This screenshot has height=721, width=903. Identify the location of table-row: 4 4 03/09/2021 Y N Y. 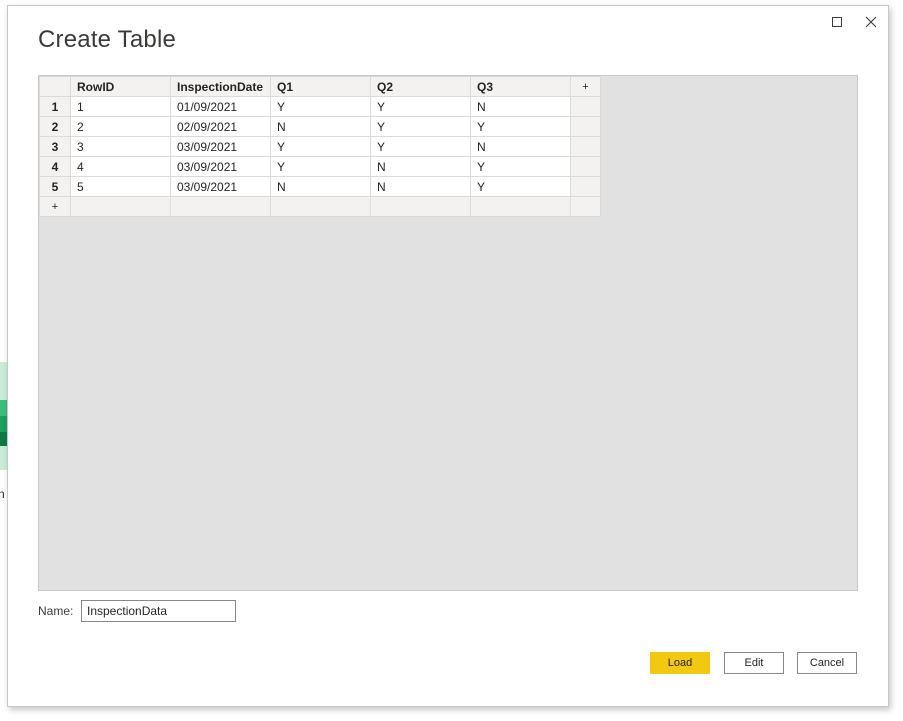
(320, 166).